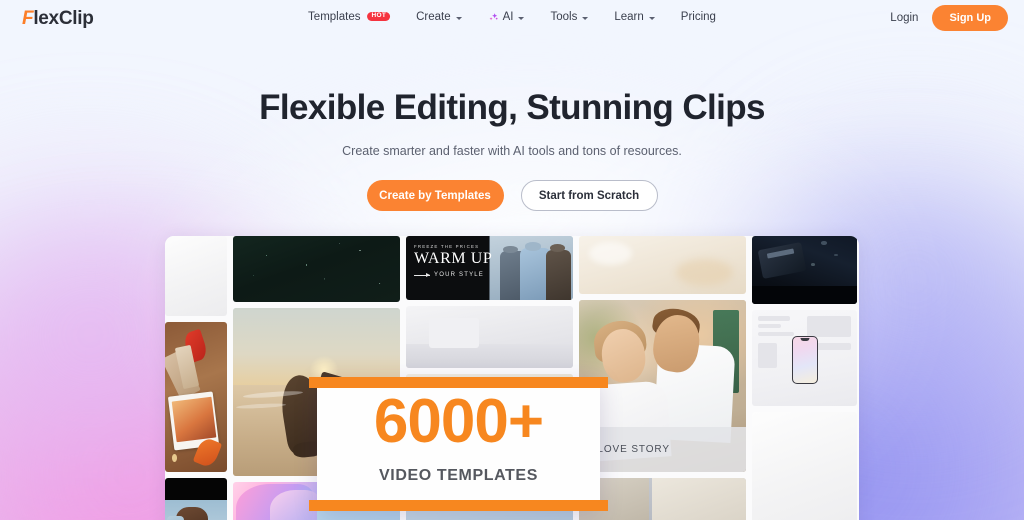  I want to click on logo-text: lexClip, so click(63, 18).